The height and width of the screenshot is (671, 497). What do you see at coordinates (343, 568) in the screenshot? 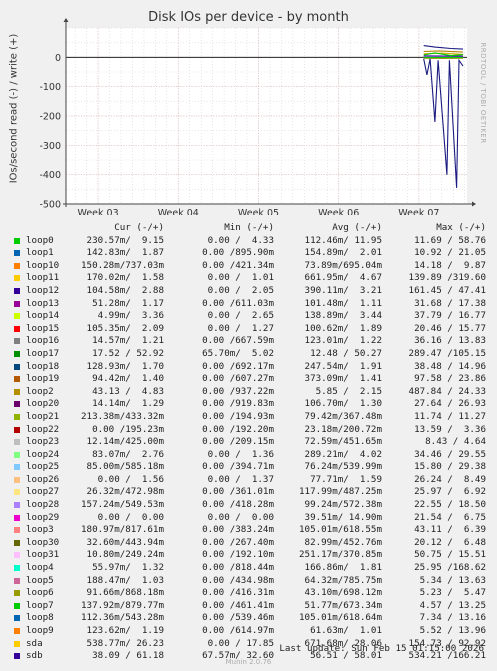
I see `legend-avg: 166.86m/ 1.81` at bounding box center [343, 568].